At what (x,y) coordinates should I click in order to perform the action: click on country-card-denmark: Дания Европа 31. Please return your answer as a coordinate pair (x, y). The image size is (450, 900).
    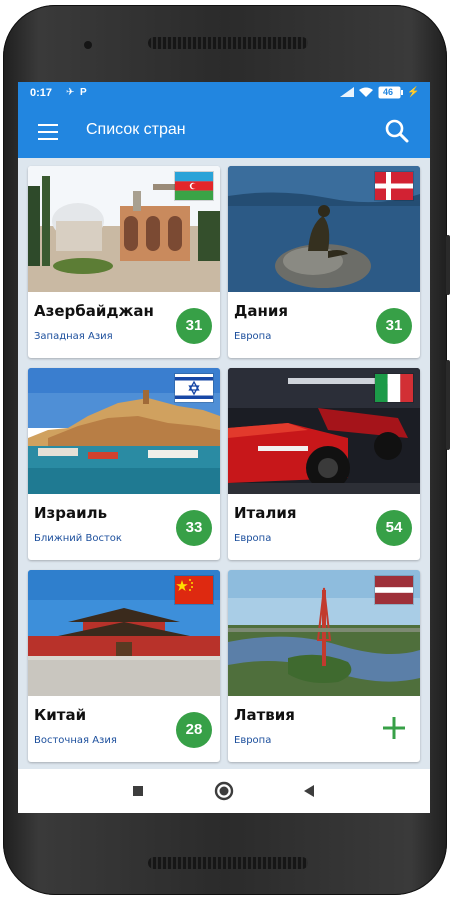
    Looking at the image, I should click on (324, 262).